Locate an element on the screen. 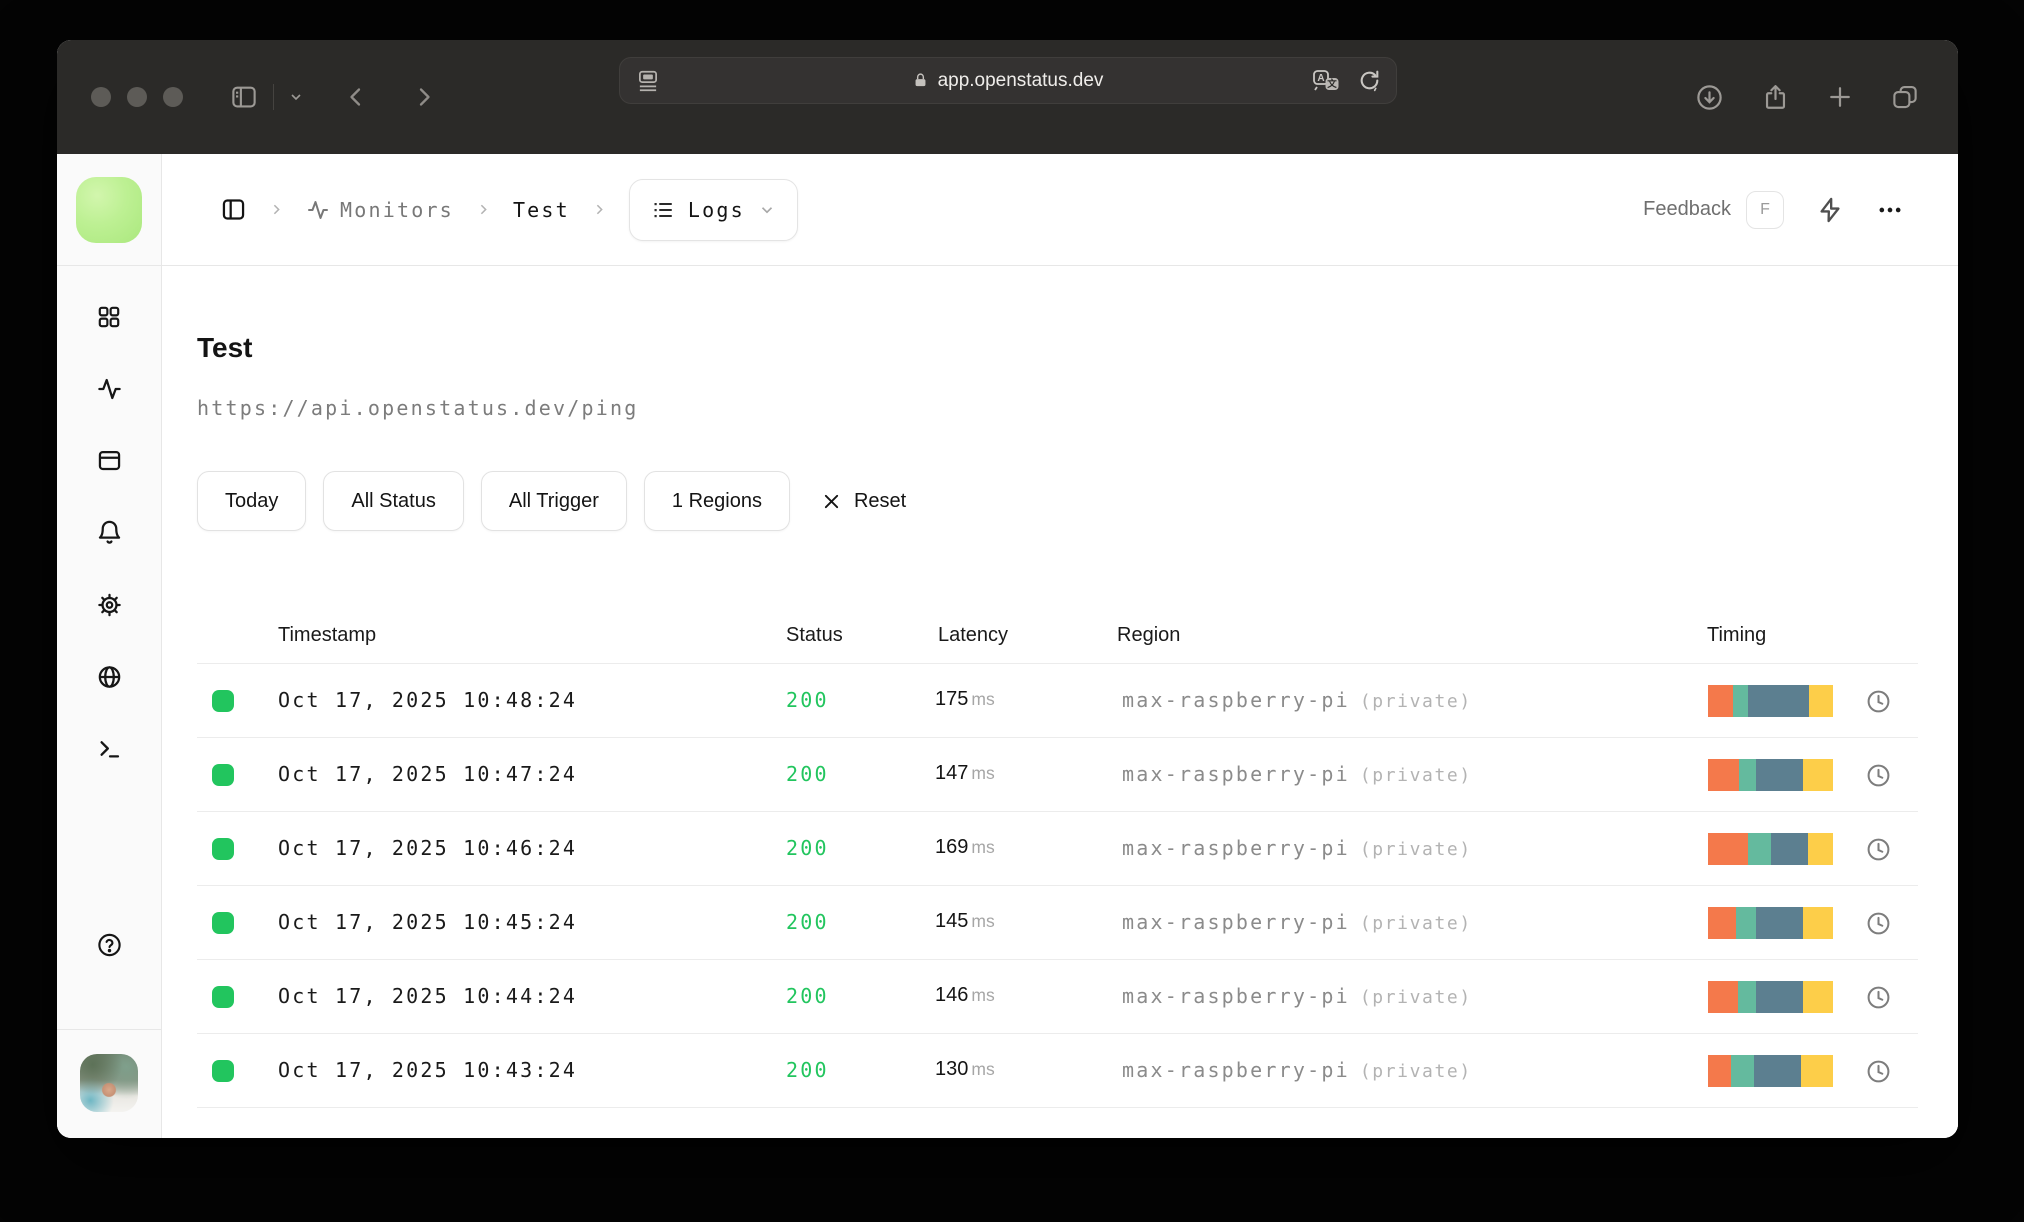 The height and width of the screenshot is (1222, 2024). quick-actions-button is located at coordinates (1830, 210).